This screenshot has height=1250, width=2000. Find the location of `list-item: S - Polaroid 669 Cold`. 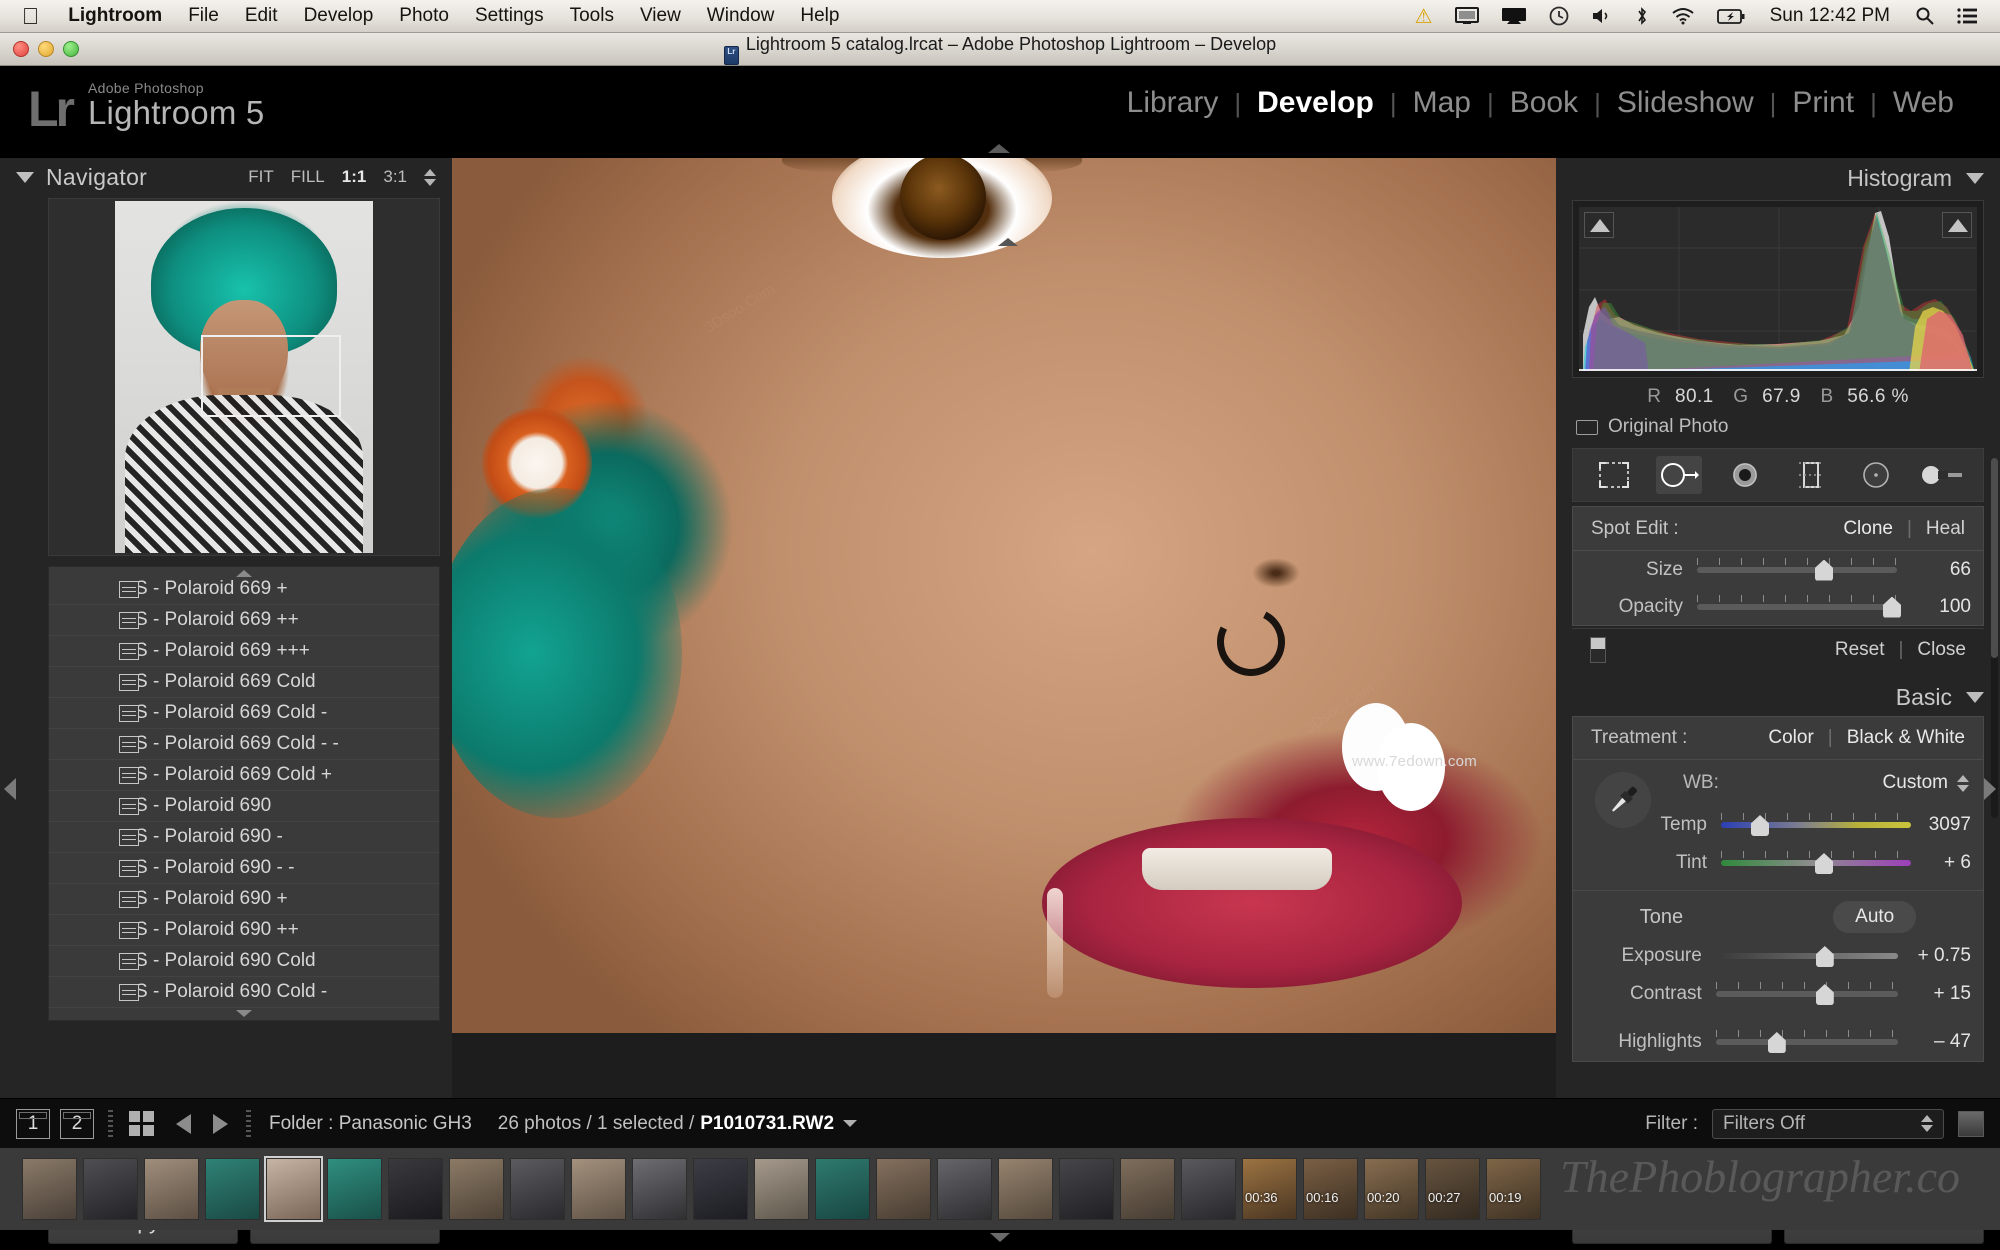

list-item: S - Polaroid 669 Cold is located at coordinates (244, 682).